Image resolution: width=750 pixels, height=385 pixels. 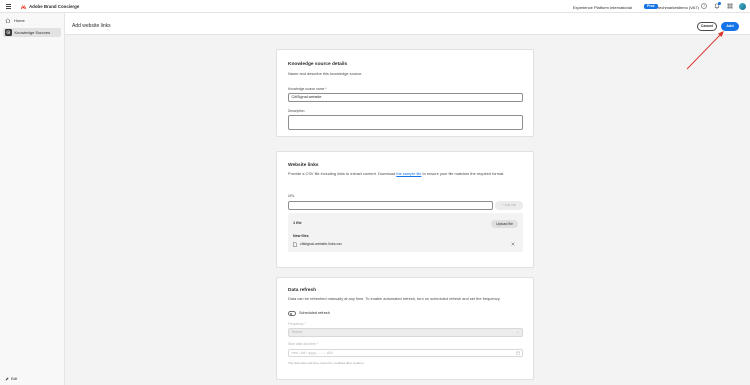 I want to click on add-link-label: Add link, so click(x=510, y=205).